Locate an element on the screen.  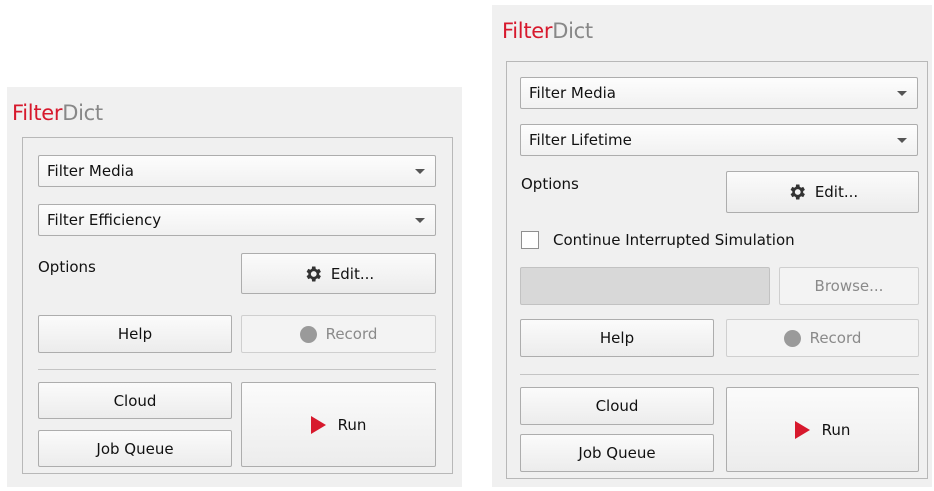
right-help-button: Help is located at coordinates (617, 338).